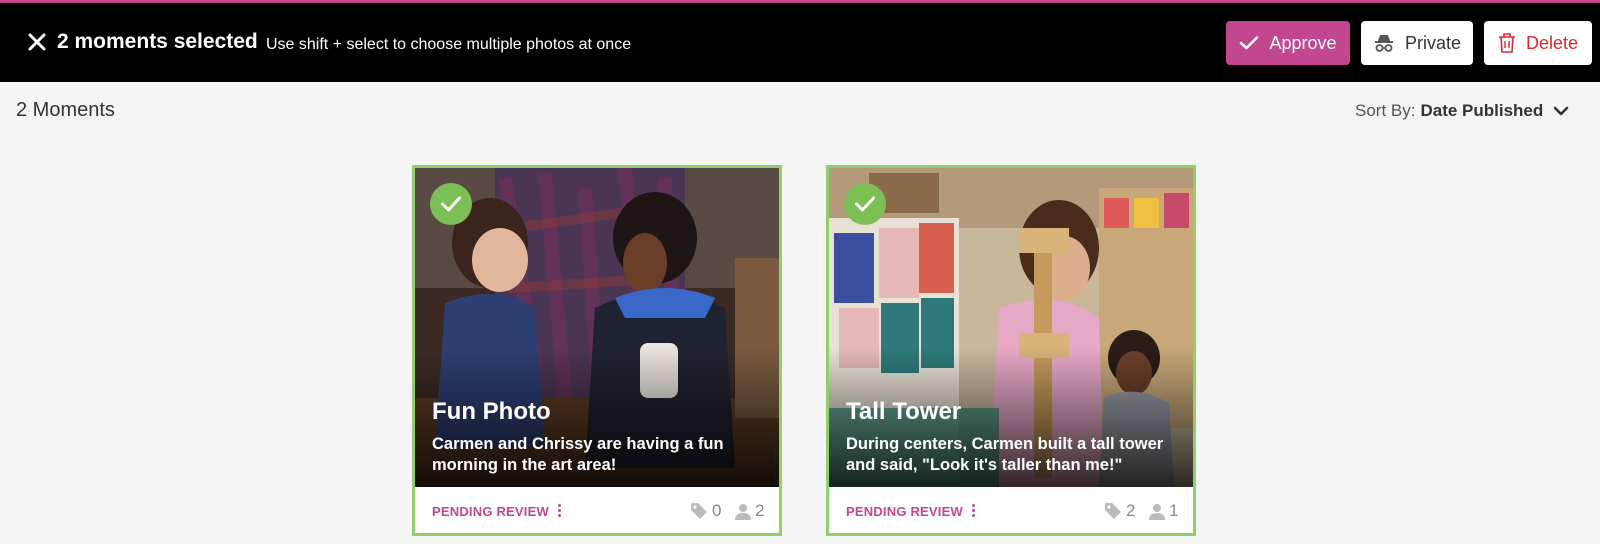 This screenshot has height=544, width=1600. I want to click on tag-count-value: 0, so click(717, 510).